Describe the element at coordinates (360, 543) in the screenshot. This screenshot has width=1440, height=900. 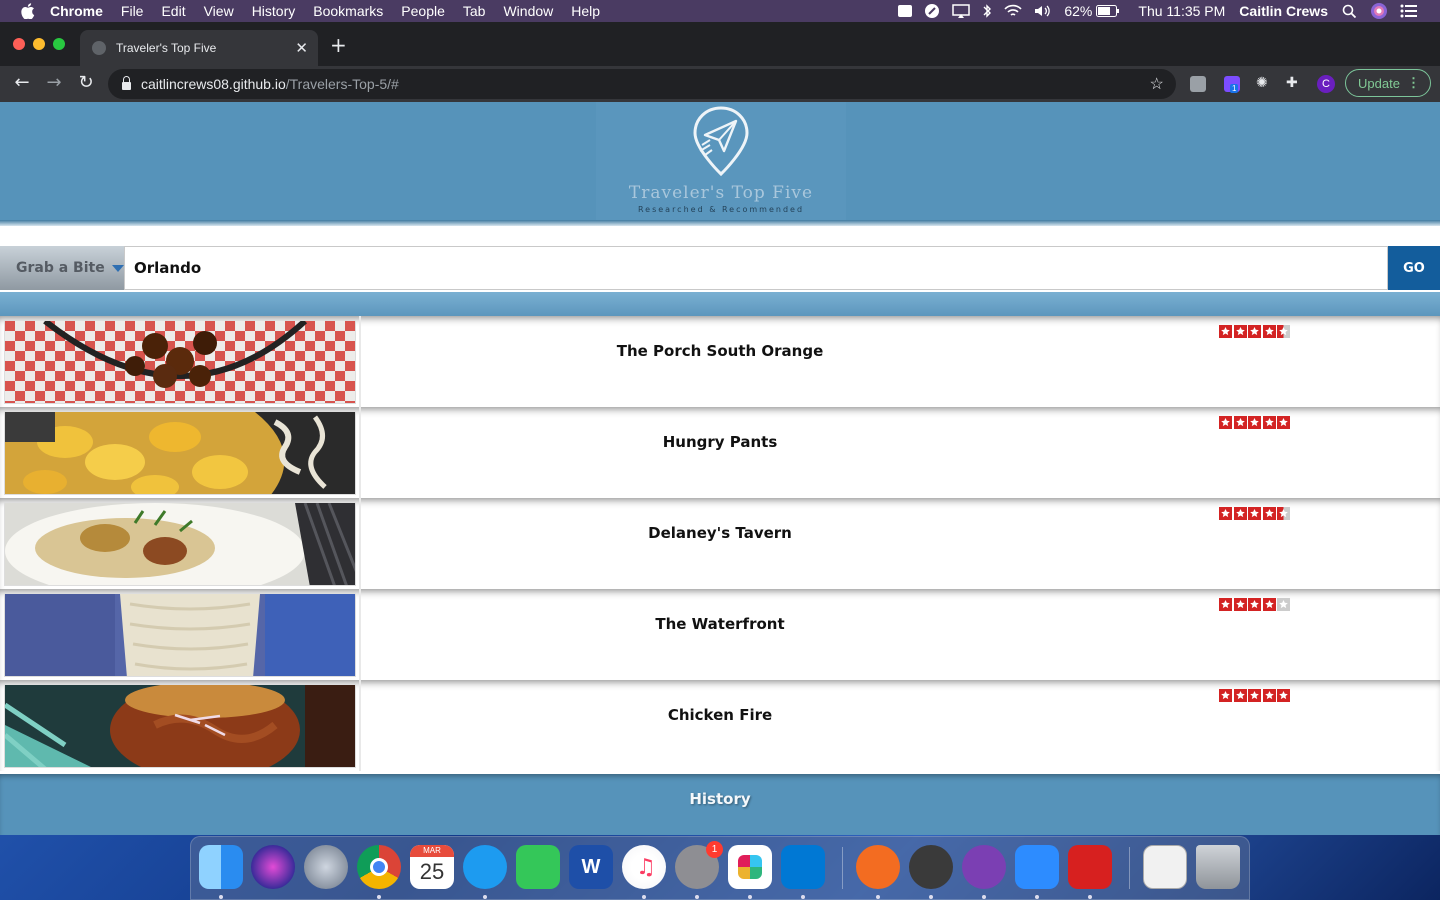
I see `row-divider` at that location.